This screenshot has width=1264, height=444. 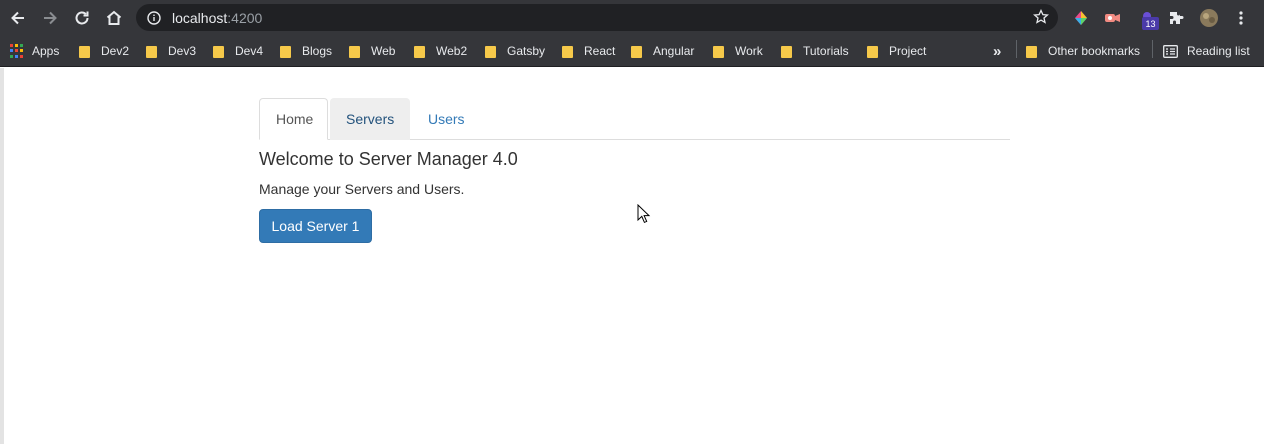 I want to click on bookmark-other: Other bookmarks, so click(x=1083, y=51).